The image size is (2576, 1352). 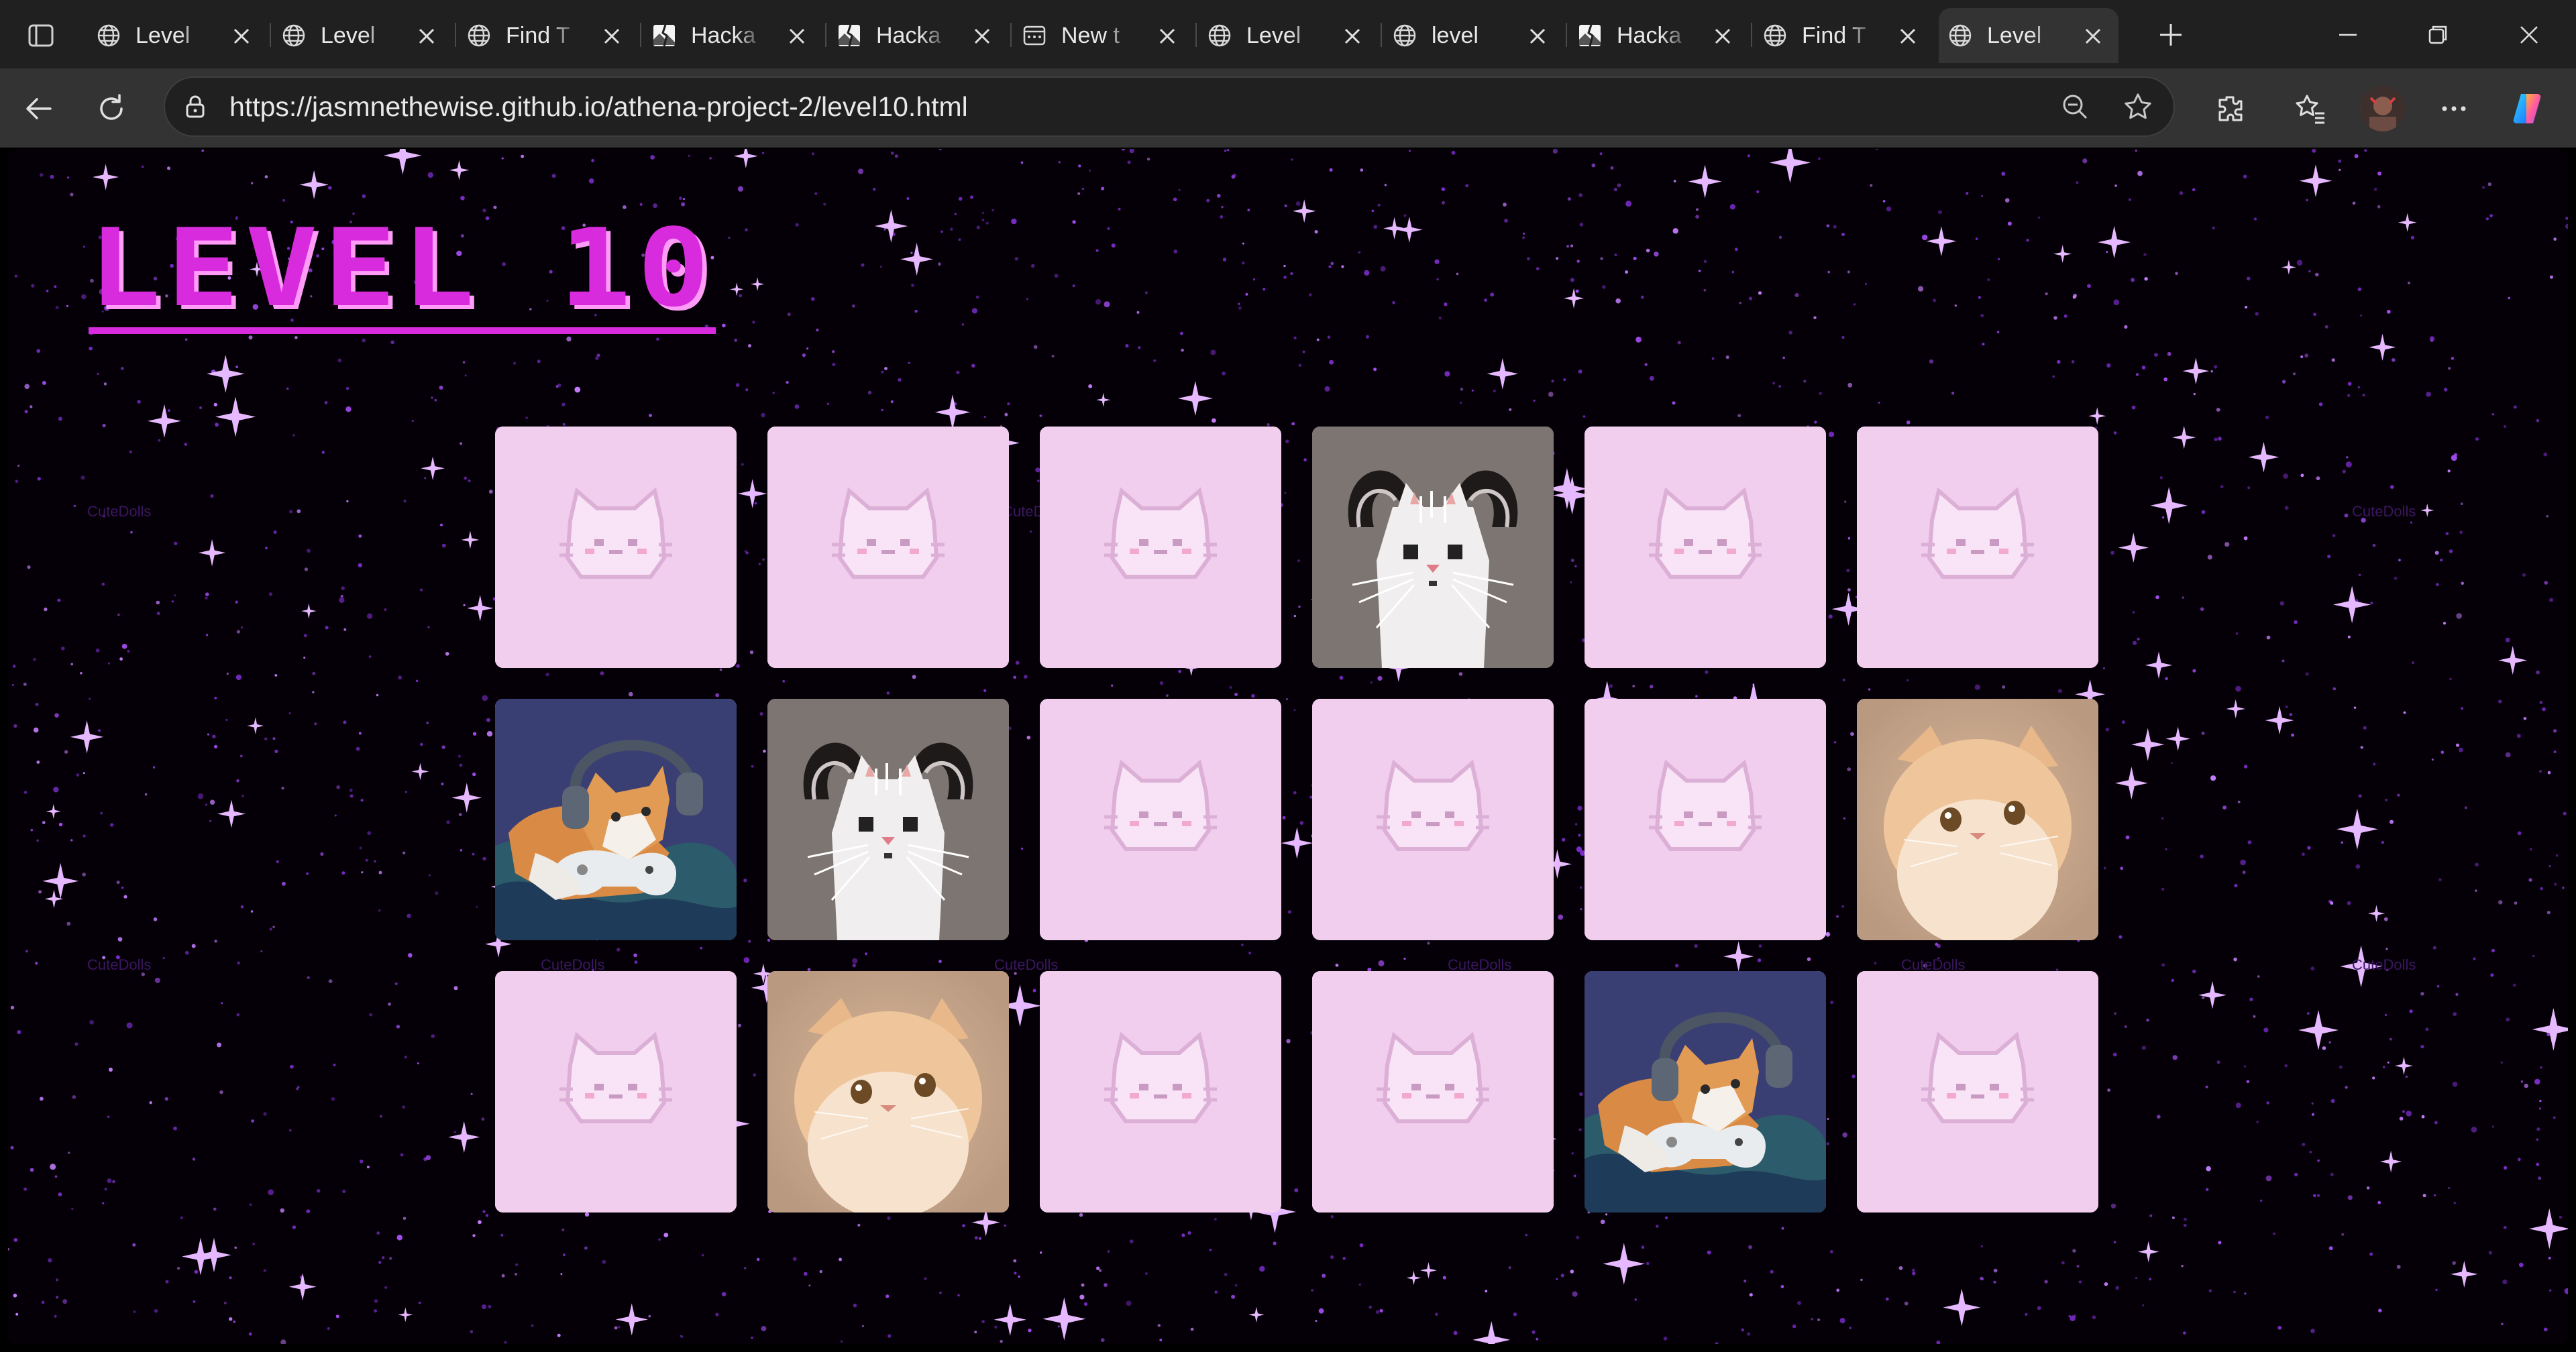 I want to click on close-window-button, so click(x=2529, y=35).